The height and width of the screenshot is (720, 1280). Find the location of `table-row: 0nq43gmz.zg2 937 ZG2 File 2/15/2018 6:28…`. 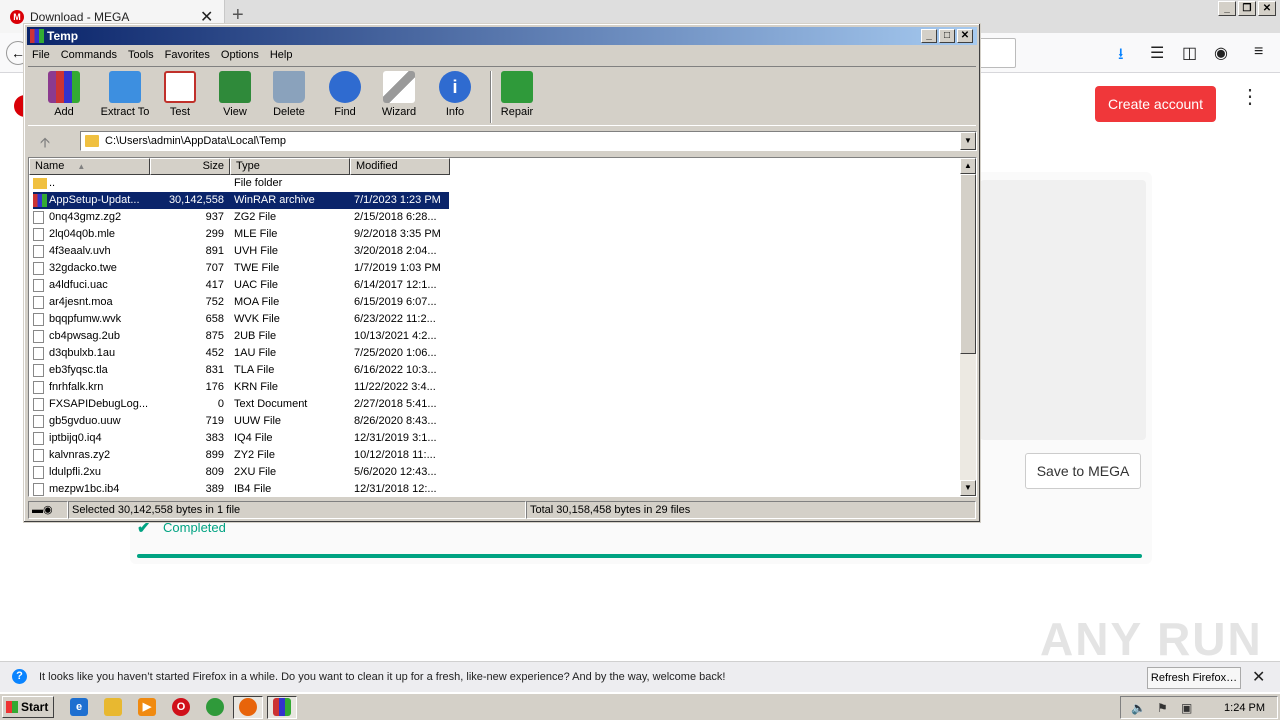

table-row: 0nq43gmz.zg2 937 ZG2 File 2/15/2018 6:28… is located at coordinates (495, 217).